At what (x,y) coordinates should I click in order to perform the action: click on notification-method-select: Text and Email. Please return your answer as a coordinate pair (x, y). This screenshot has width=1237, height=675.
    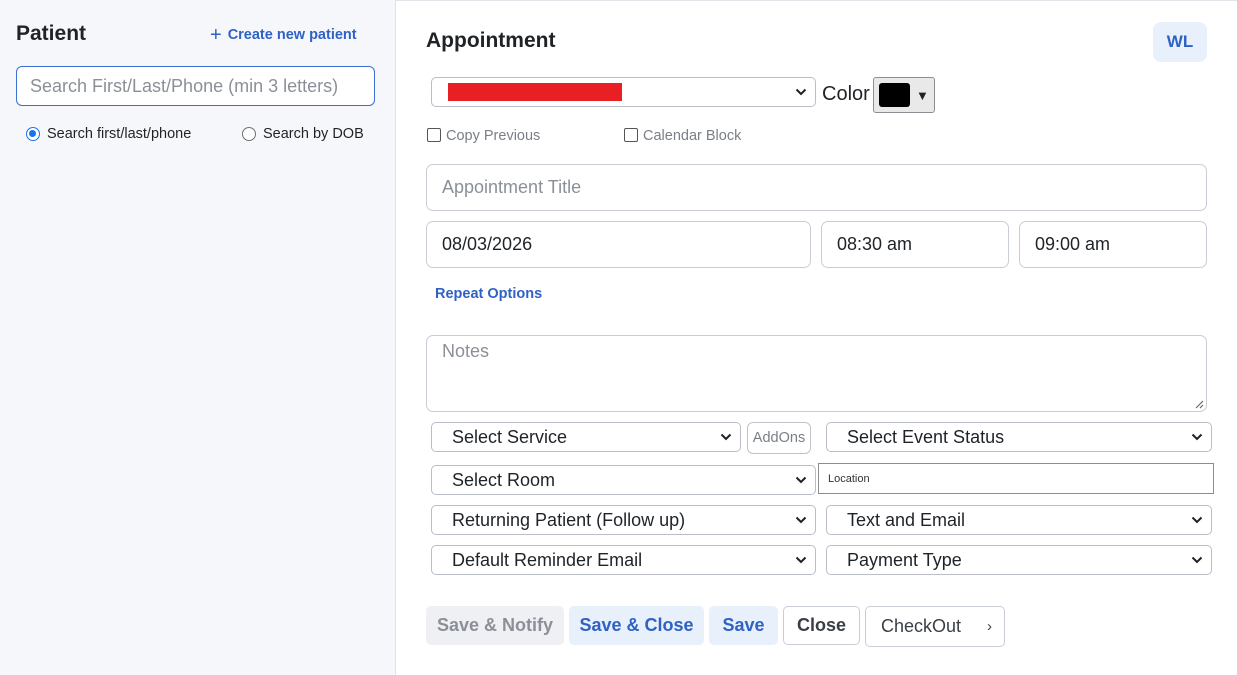
    Looking at the image, I should click on (1019, 520).